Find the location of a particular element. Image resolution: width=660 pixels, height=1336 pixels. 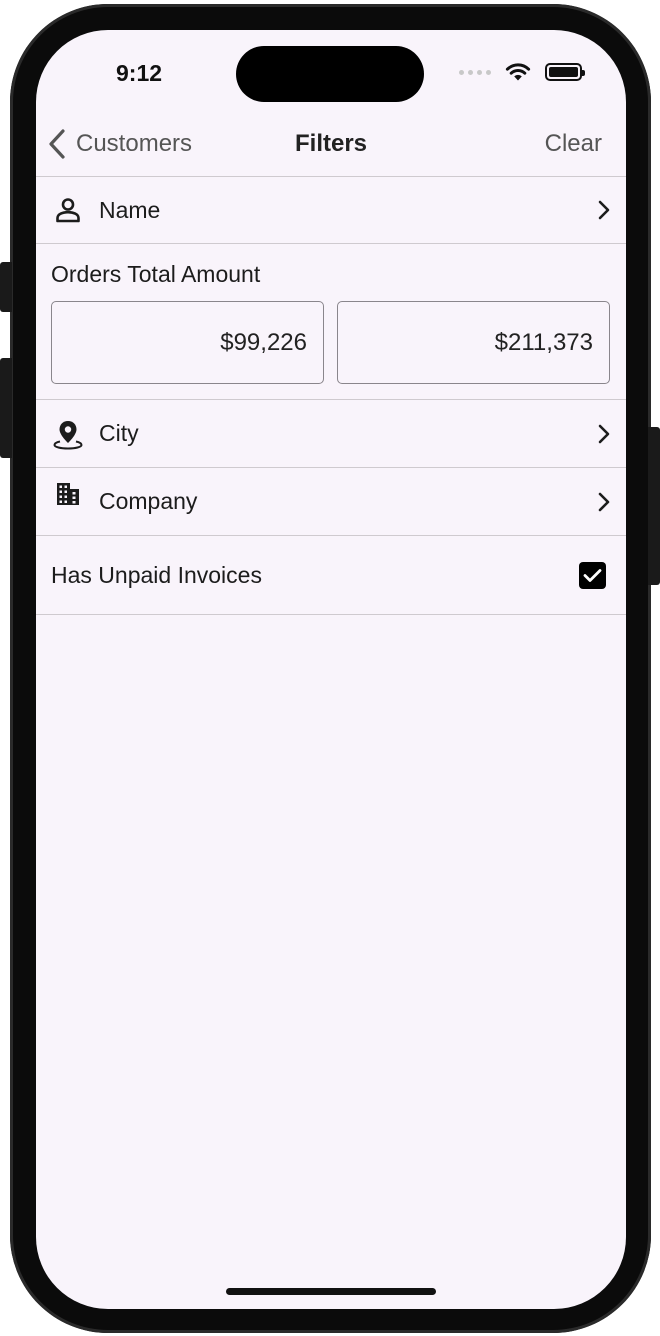

back-label: Customers is located at coordinates (134, 143).